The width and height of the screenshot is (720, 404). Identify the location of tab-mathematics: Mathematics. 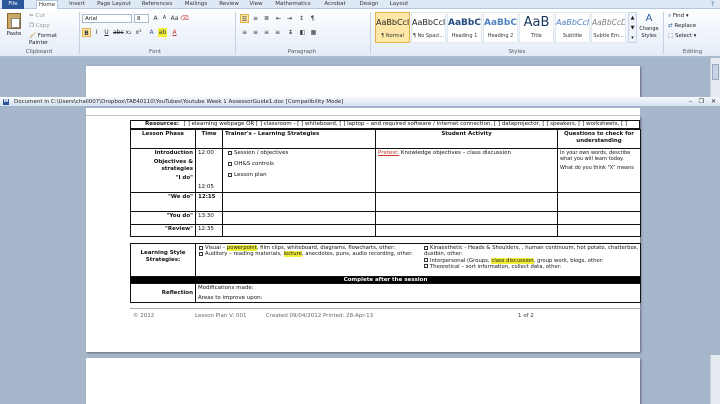
(293, 4).